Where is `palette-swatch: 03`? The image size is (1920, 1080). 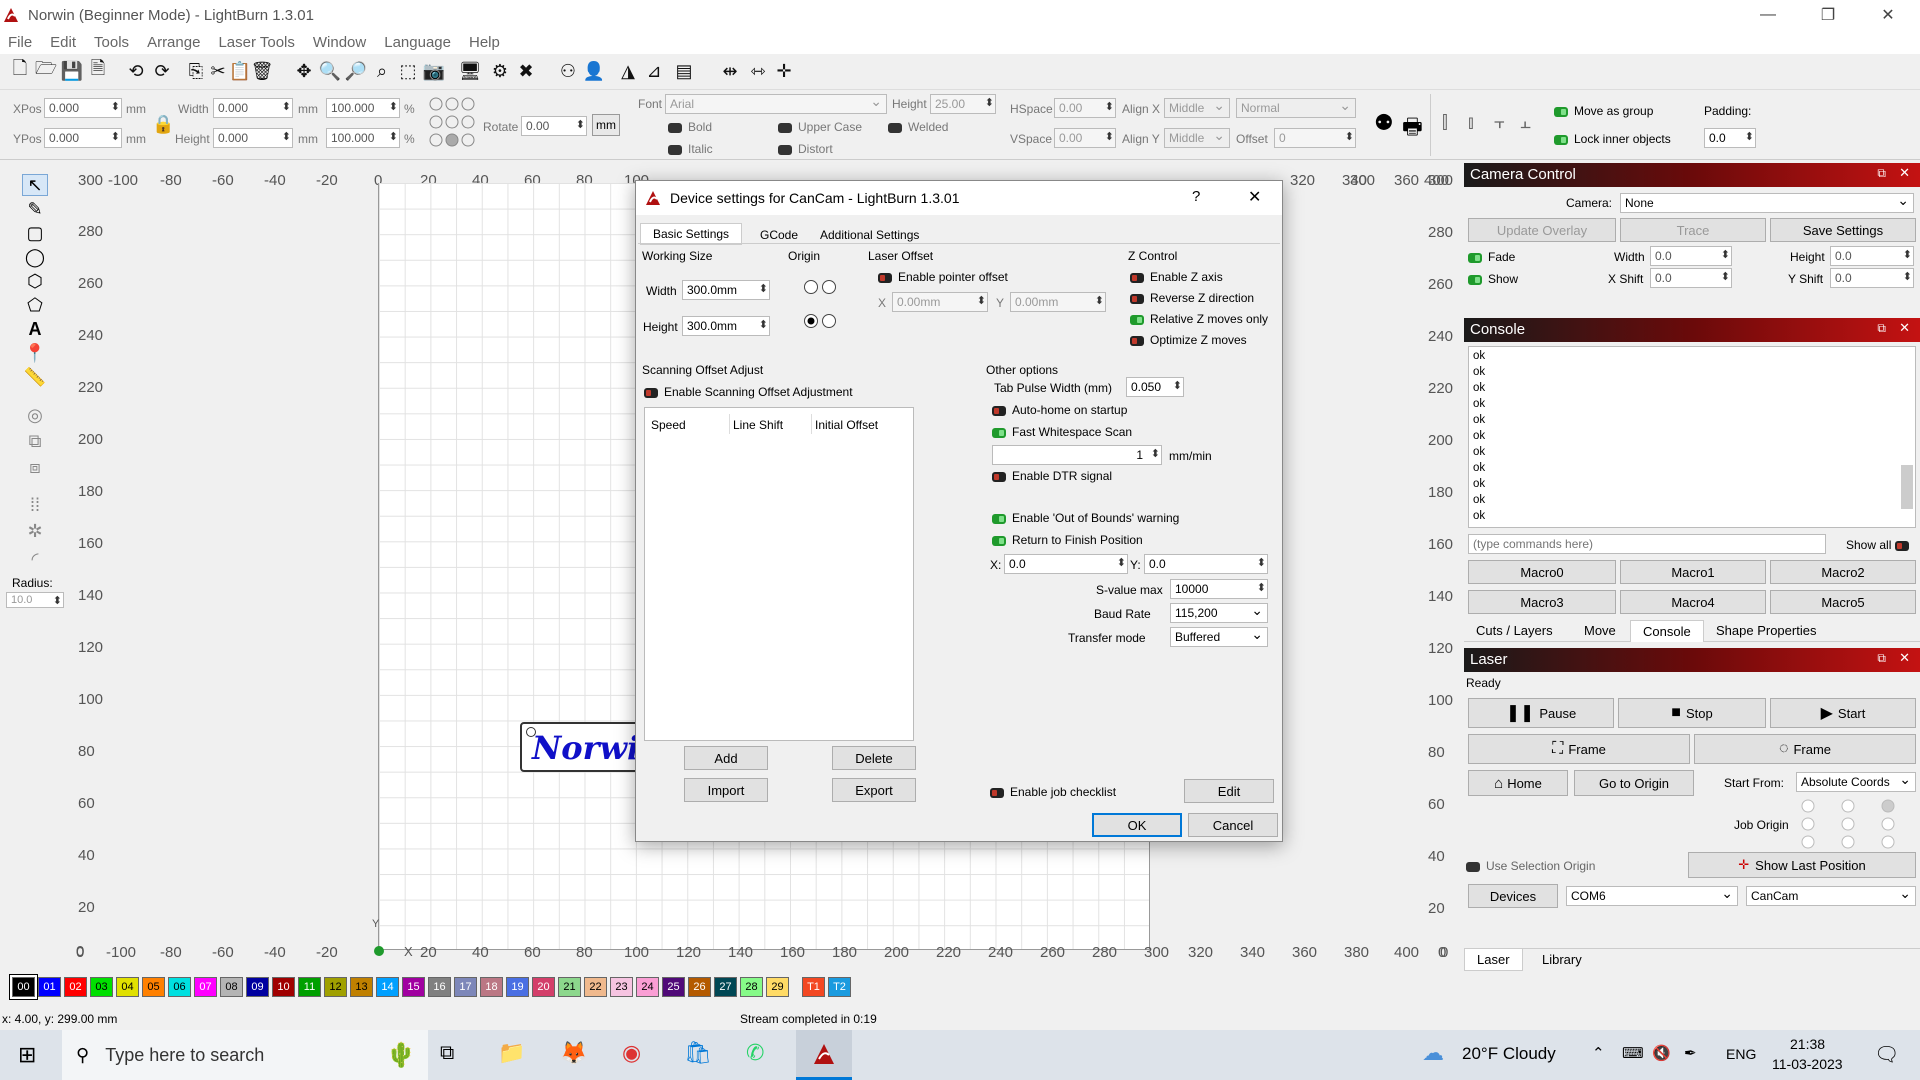
palette-swatch: 03 is located at coordinates (101, 987).